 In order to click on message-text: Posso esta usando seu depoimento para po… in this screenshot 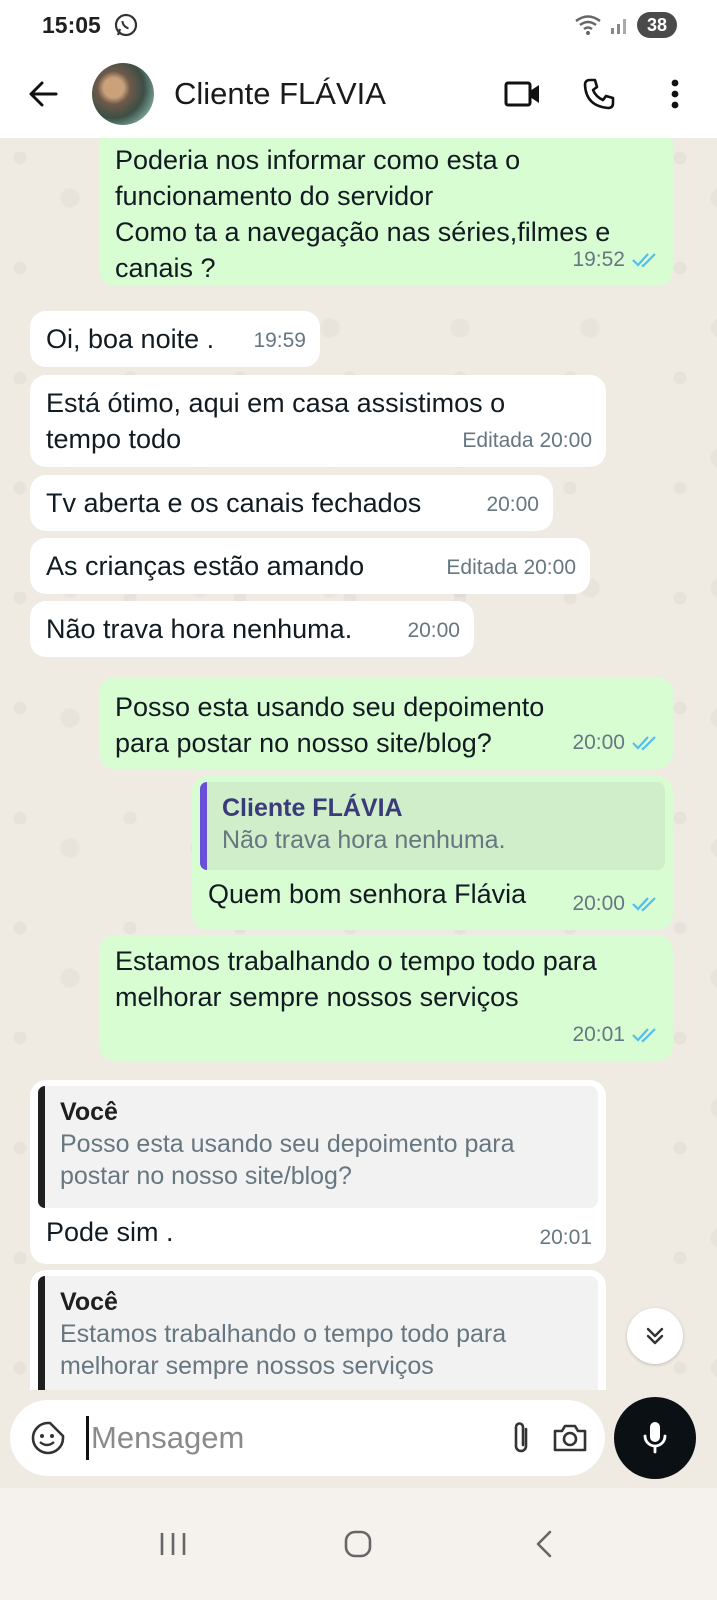, I will do `click(330, 725)`.